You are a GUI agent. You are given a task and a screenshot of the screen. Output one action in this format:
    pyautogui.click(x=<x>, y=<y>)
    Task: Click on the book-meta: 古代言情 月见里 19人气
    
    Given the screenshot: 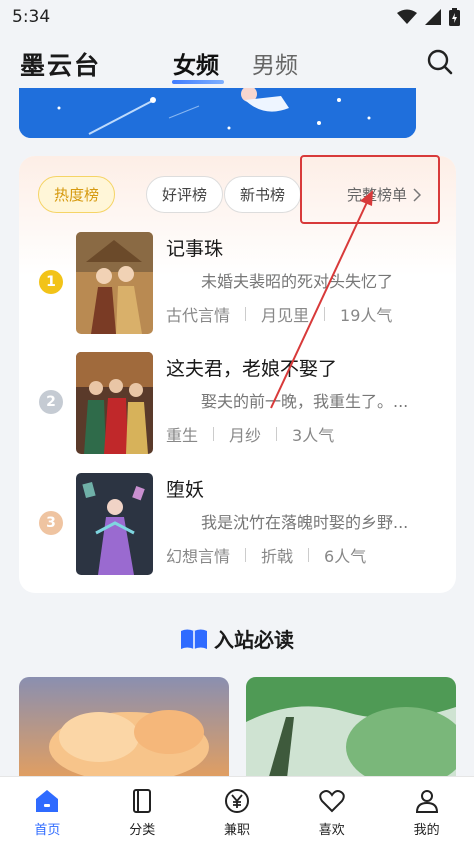 What is the action you would take?
    pyautogui.click(x=279, y=314)
    